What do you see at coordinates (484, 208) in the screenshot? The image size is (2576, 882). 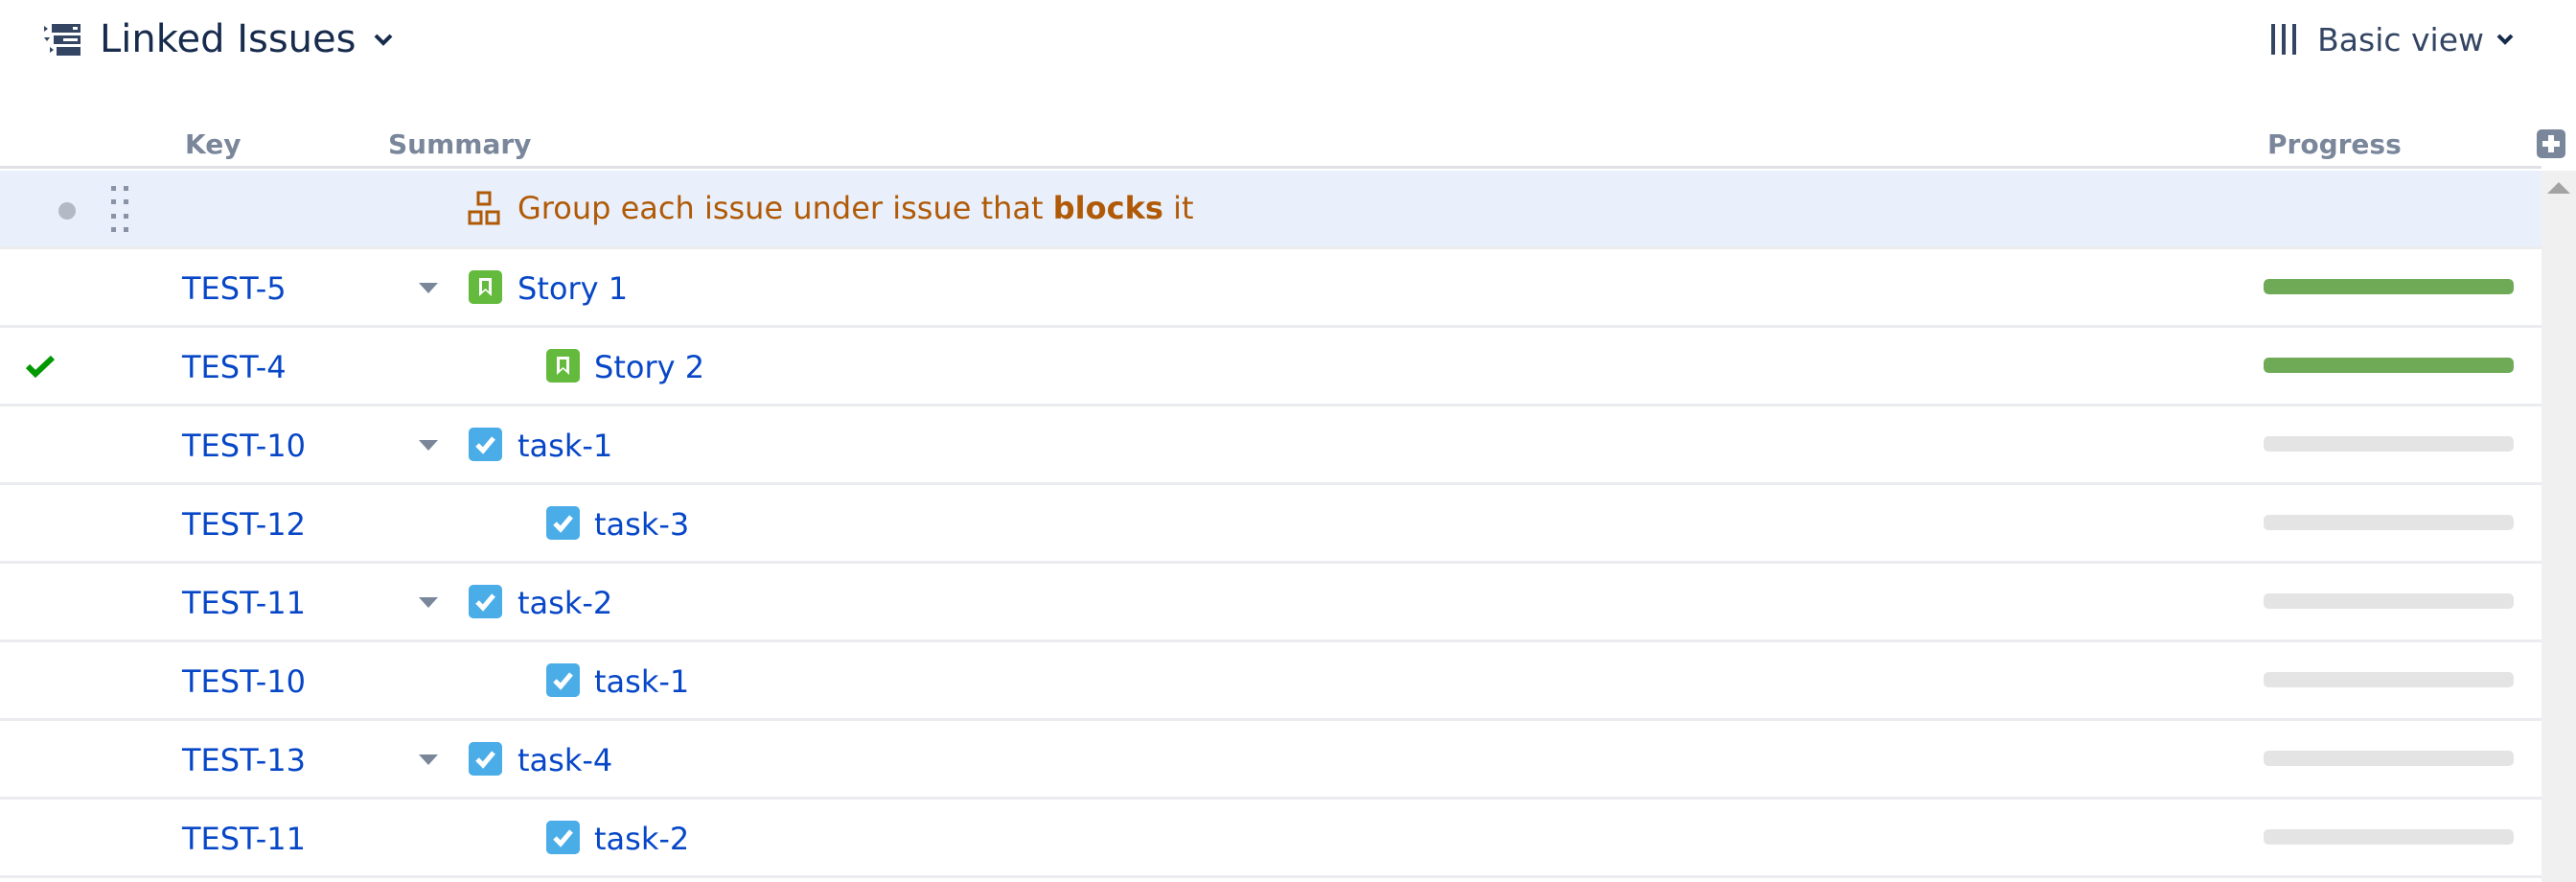 I see `hierarchy-icon` at bounding box center [484, 208].